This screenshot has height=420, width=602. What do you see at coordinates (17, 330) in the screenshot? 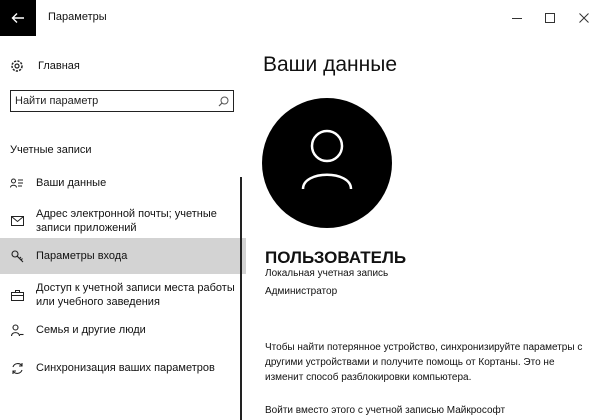
I see `person-add-icon` at bounding box center [17, 330].